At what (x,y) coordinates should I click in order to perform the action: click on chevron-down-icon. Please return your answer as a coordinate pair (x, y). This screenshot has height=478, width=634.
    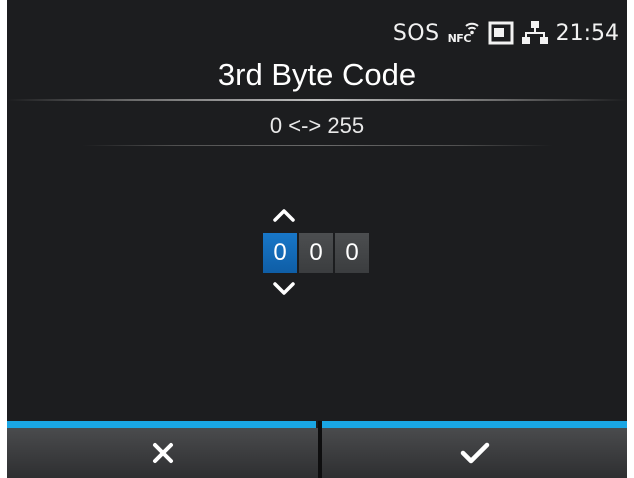
    Looking at the image, I should click on (284, 289).